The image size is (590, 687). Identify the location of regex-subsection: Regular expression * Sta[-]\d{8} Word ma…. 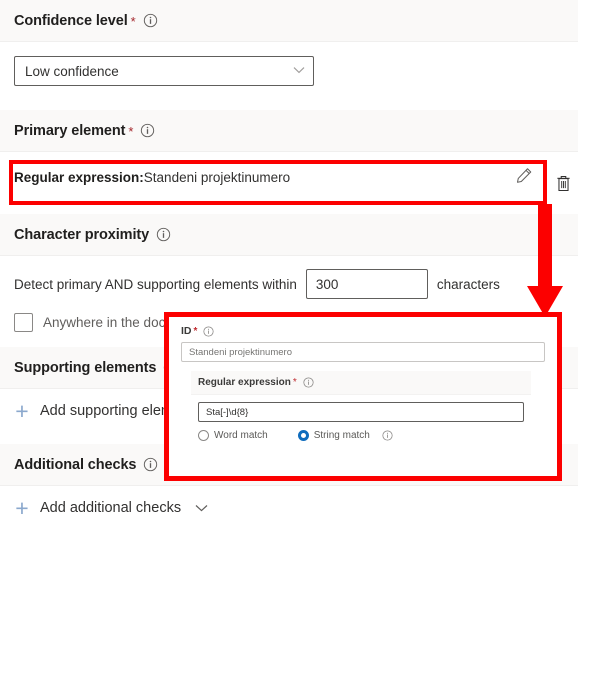
(361, 409).